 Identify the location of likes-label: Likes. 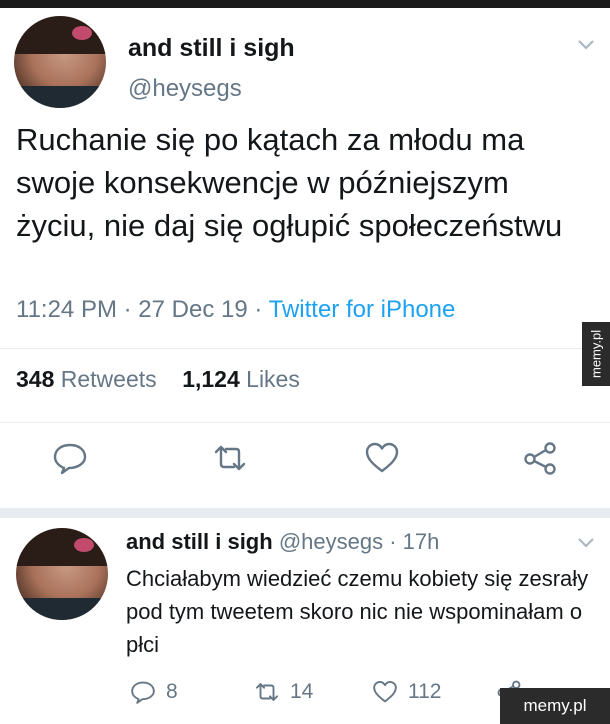
(273, 379).